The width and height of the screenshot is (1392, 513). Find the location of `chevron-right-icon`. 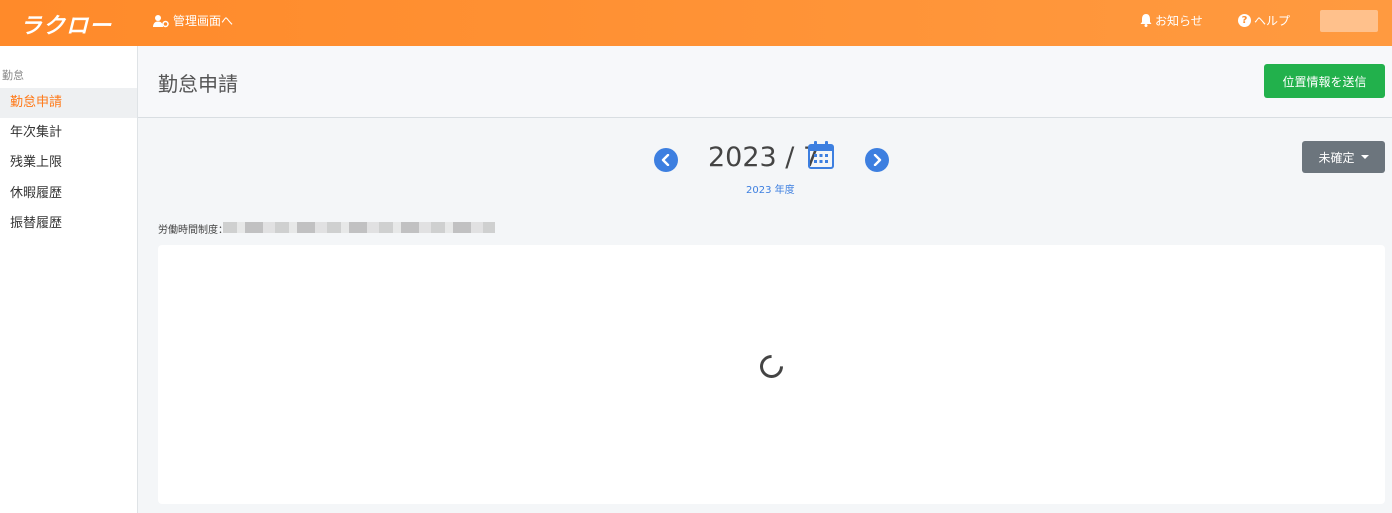

chevron-right-icon is located at coordinates (877, 160).